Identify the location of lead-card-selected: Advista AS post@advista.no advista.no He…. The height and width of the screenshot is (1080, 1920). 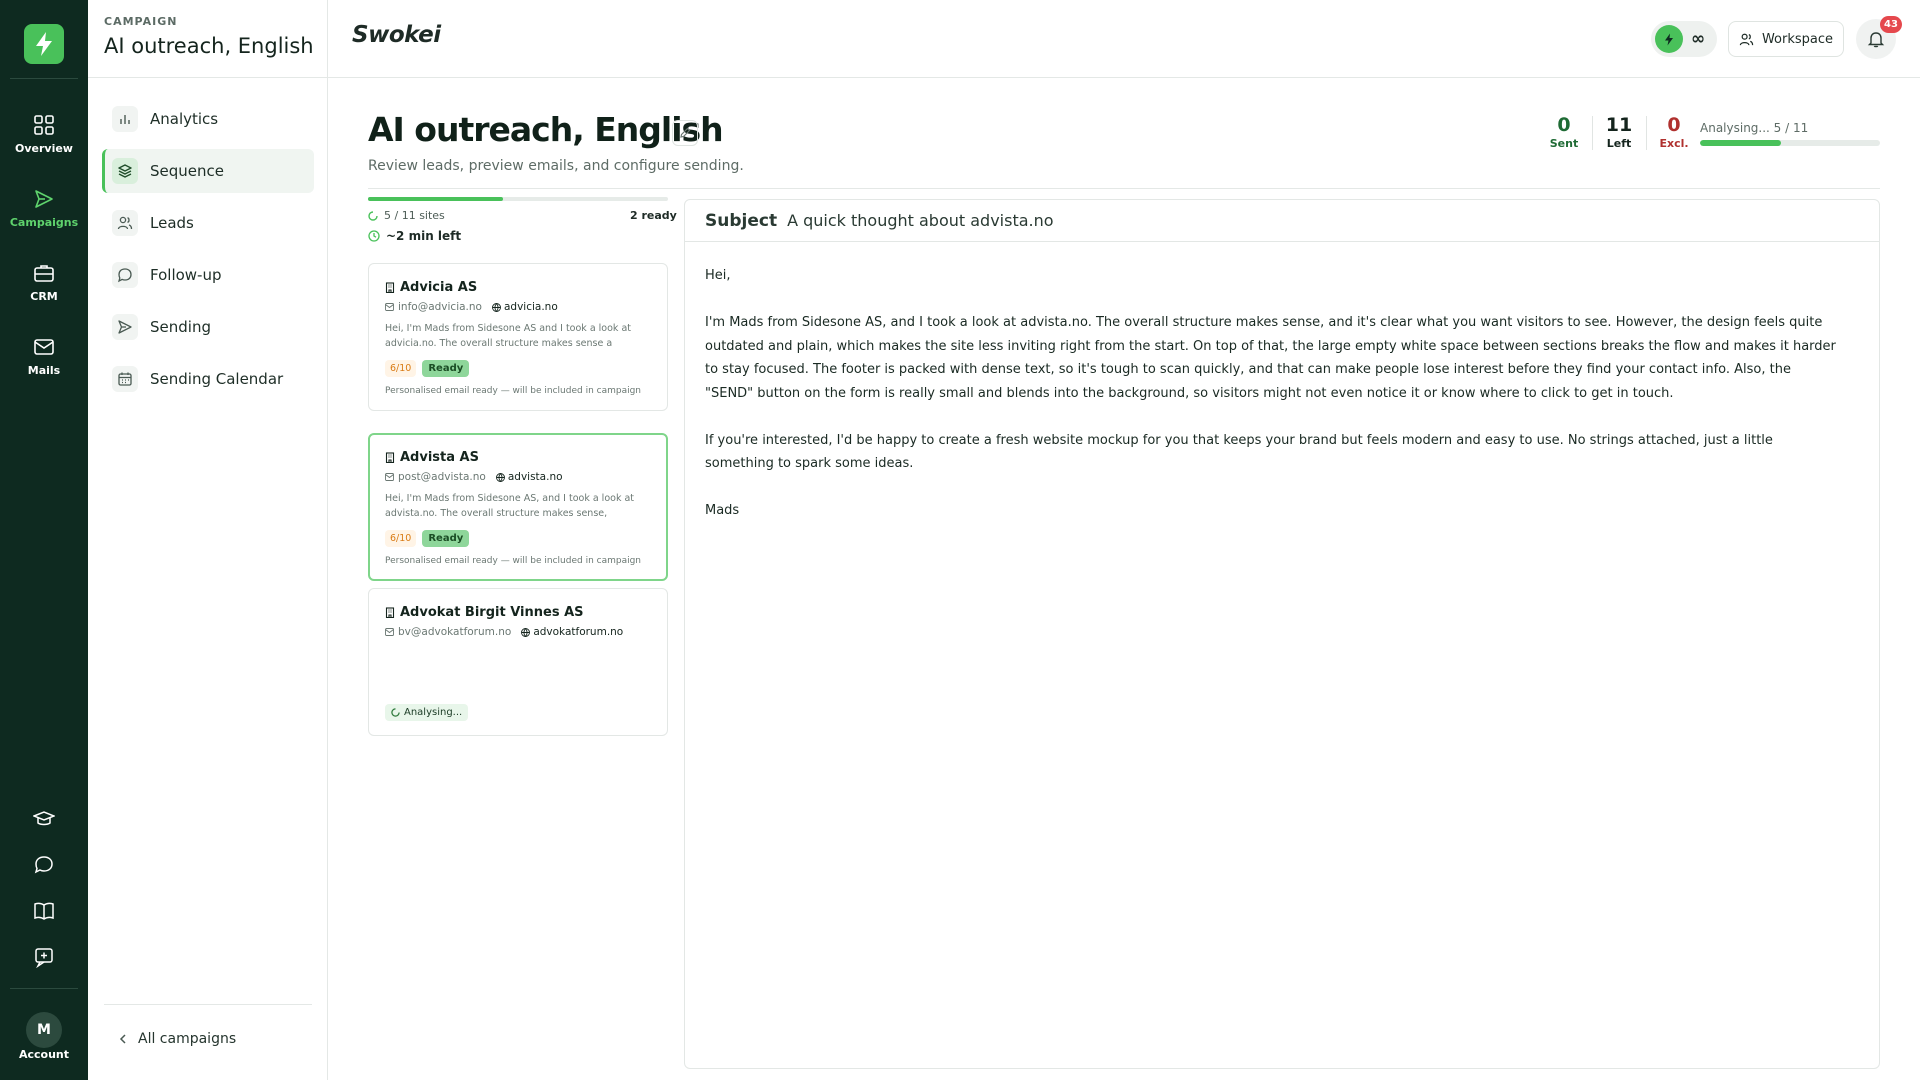
(518, 507).